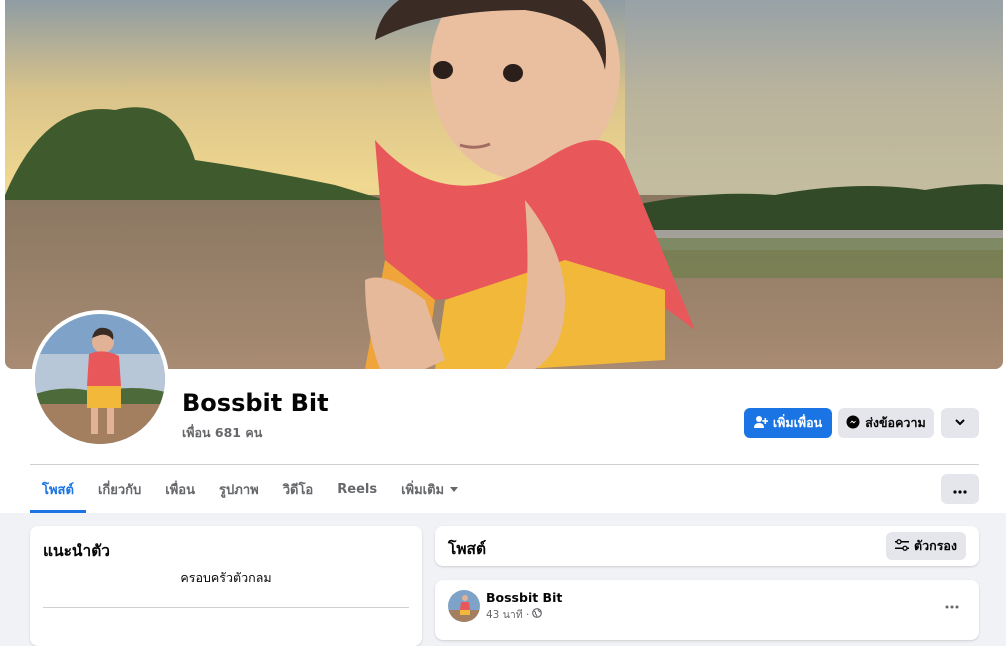  What do you see at coordinates (761, 423) in the screenshot?
I see `add-friend-icon` at bounding box center [761, 423].